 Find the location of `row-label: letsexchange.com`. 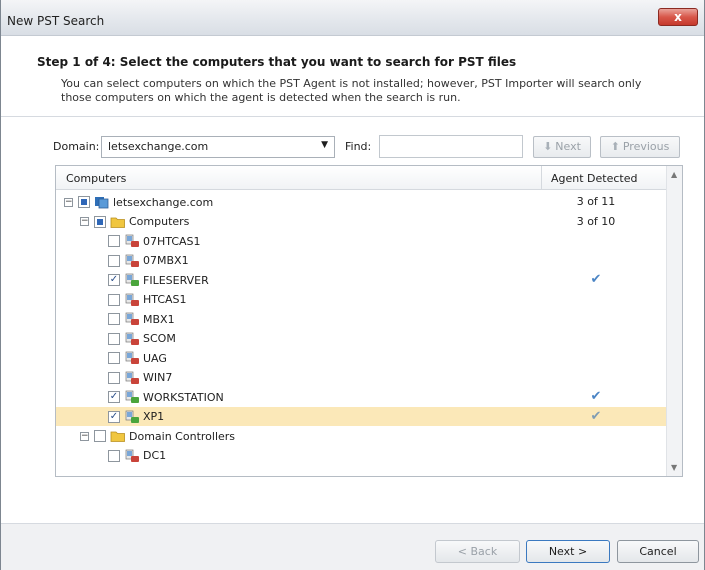

row-label: letsexchange.com is located at coordinates (163, 202).